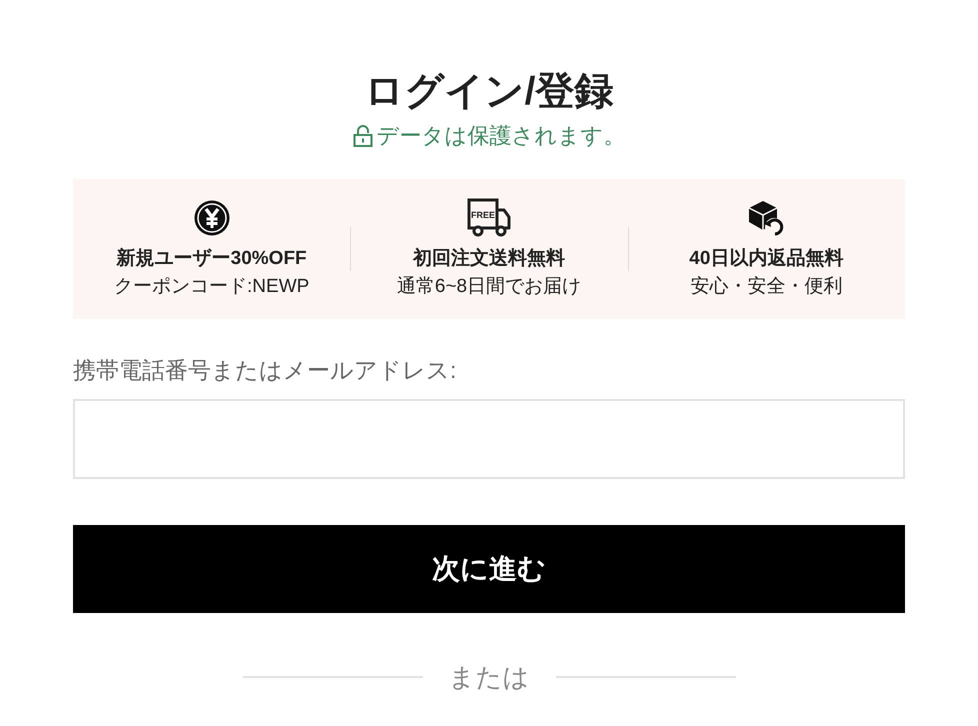  Describe the element at coordinates (766, 218) in the screenshot. I see `box-return-icon` at that location.